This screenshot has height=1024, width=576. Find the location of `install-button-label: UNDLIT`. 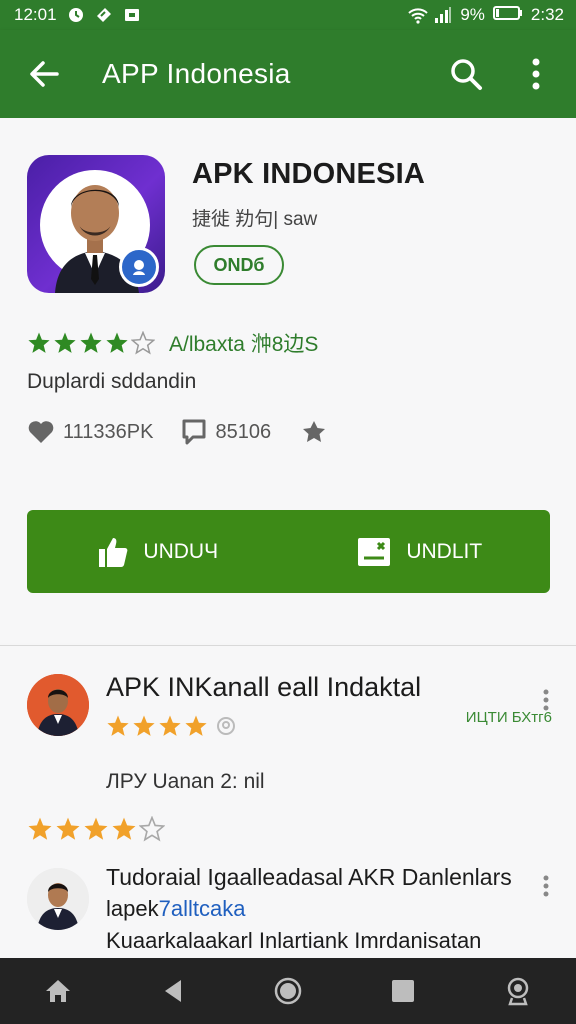

install-button-label: UNDLIT is located at coordinates (444, 551).